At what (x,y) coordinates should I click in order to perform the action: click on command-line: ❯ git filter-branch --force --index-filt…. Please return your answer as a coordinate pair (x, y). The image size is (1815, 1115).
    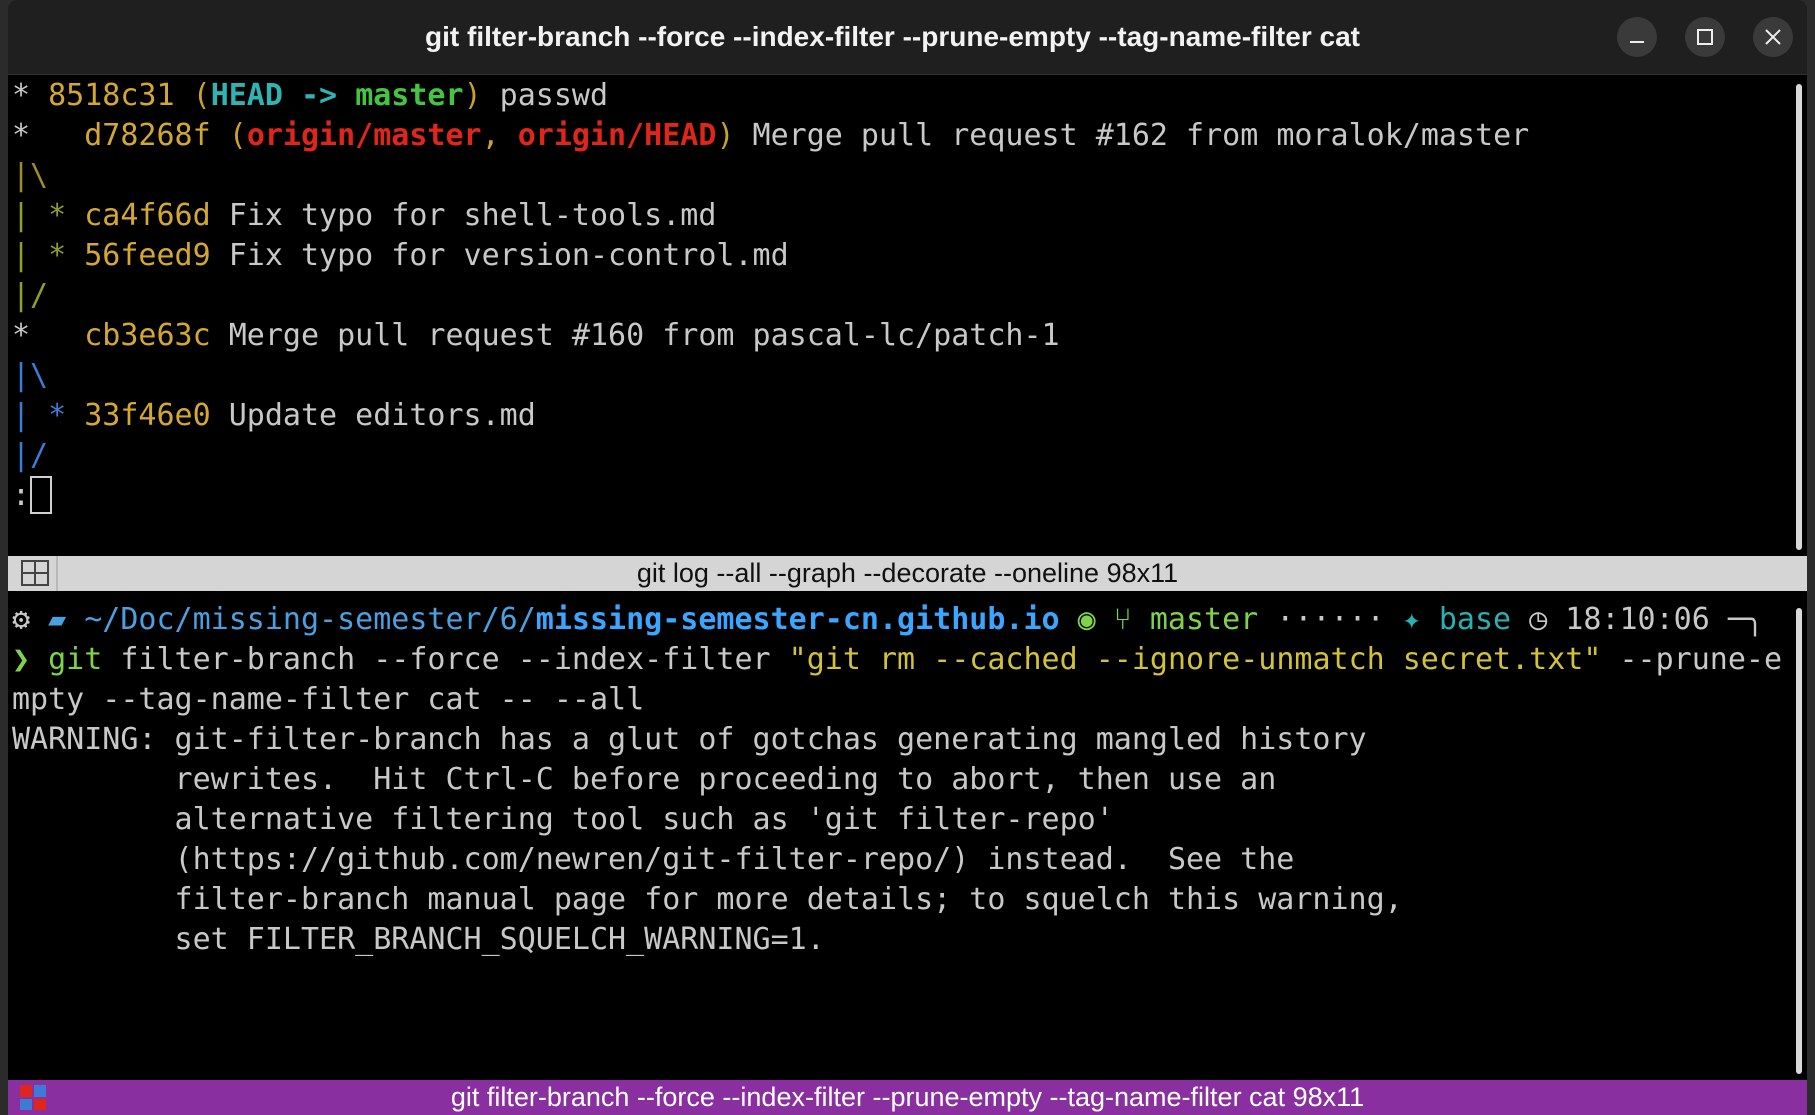
    Looking at the image, I should click on (898, 660).